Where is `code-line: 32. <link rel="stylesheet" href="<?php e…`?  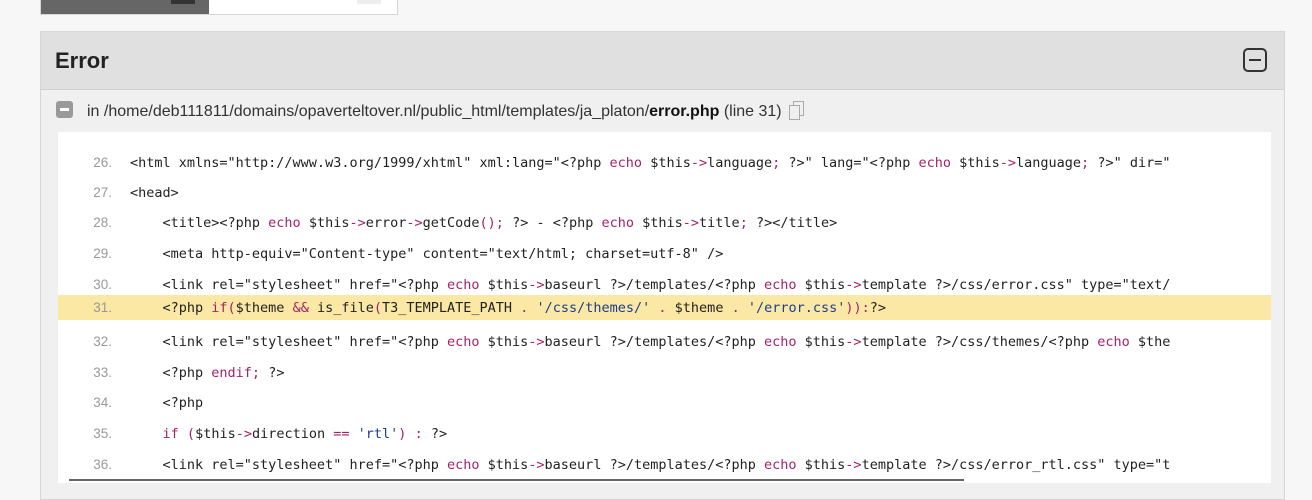 code-line: 32. <link rel="stylesheet" href="<?php e… is located at coordinates (664, 341).